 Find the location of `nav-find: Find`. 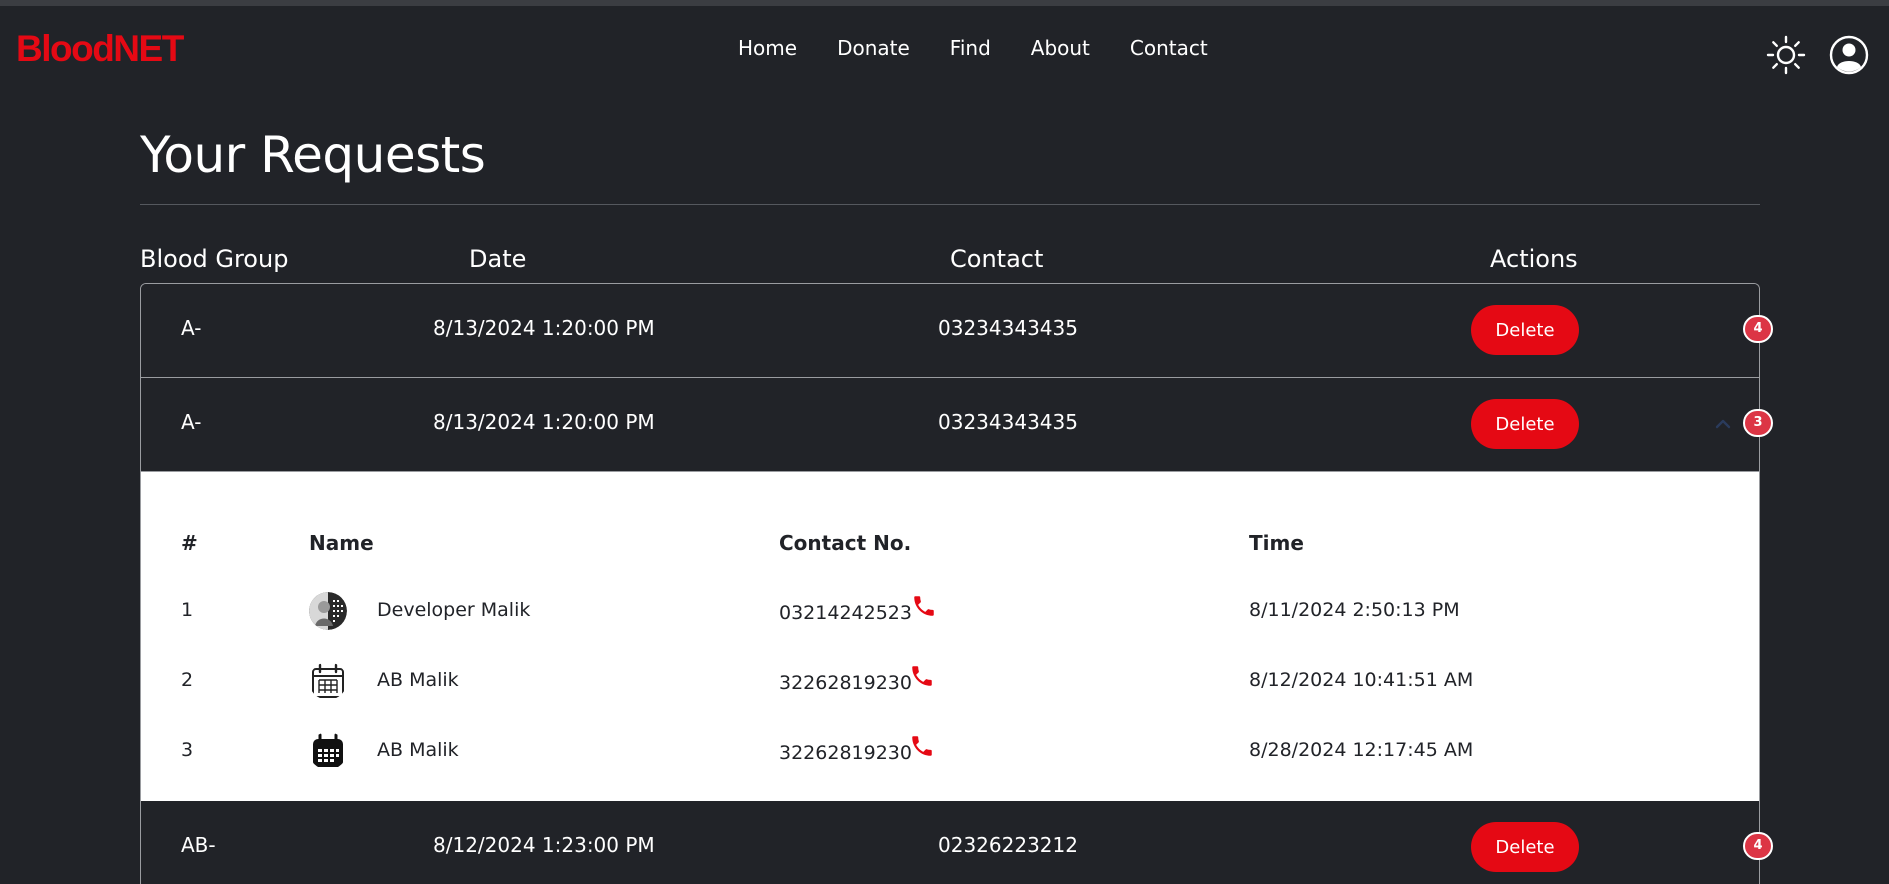

nav-find: Find is located at coordinates (970, 48).